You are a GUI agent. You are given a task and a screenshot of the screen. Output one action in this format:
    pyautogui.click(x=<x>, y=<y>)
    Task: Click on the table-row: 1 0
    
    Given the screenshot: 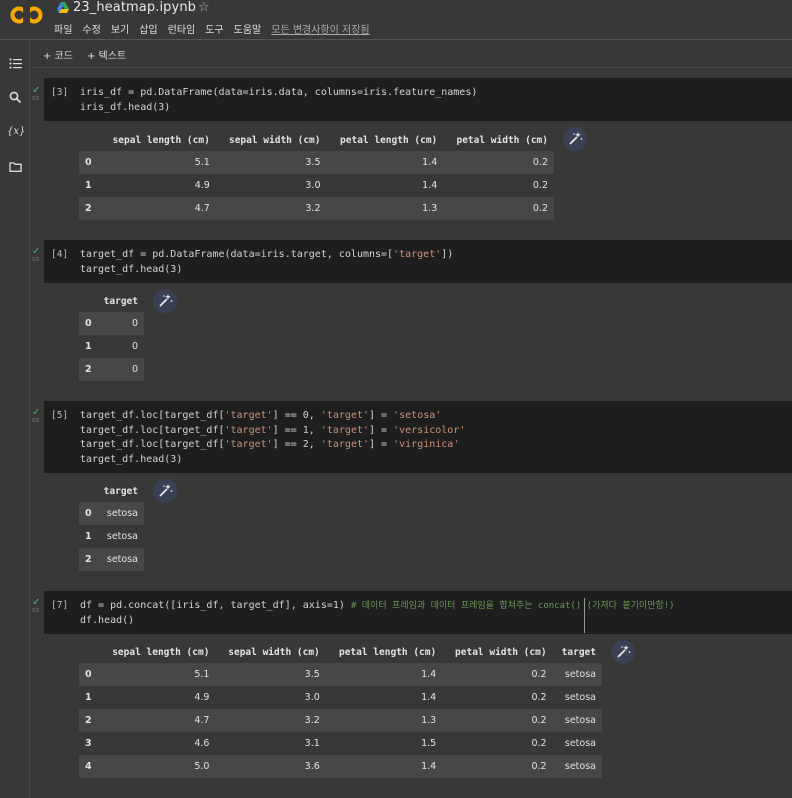 What is the action you would take?
    pyautogui.click(x=111, y=346)
    